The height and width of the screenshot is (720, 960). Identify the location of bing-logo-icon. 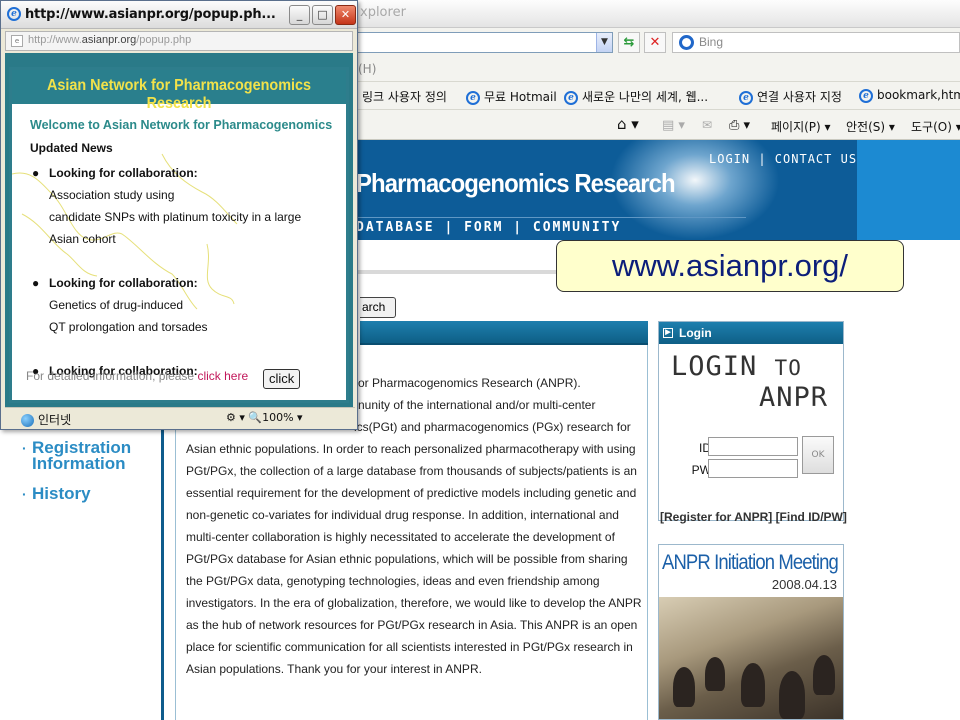
(686, 42).